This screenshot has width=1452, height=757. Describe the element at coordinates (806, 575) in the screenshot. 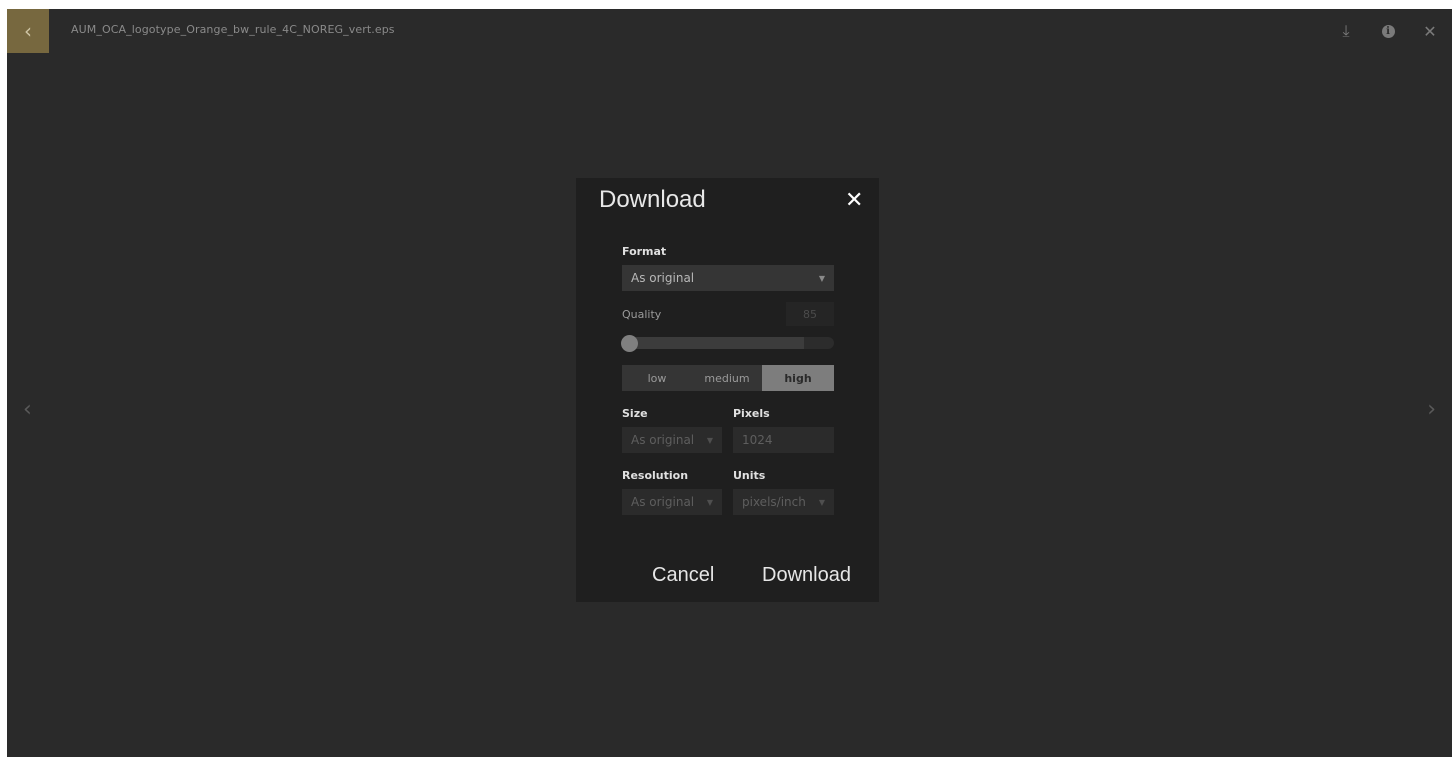

I see `download-button: Download` at that location.